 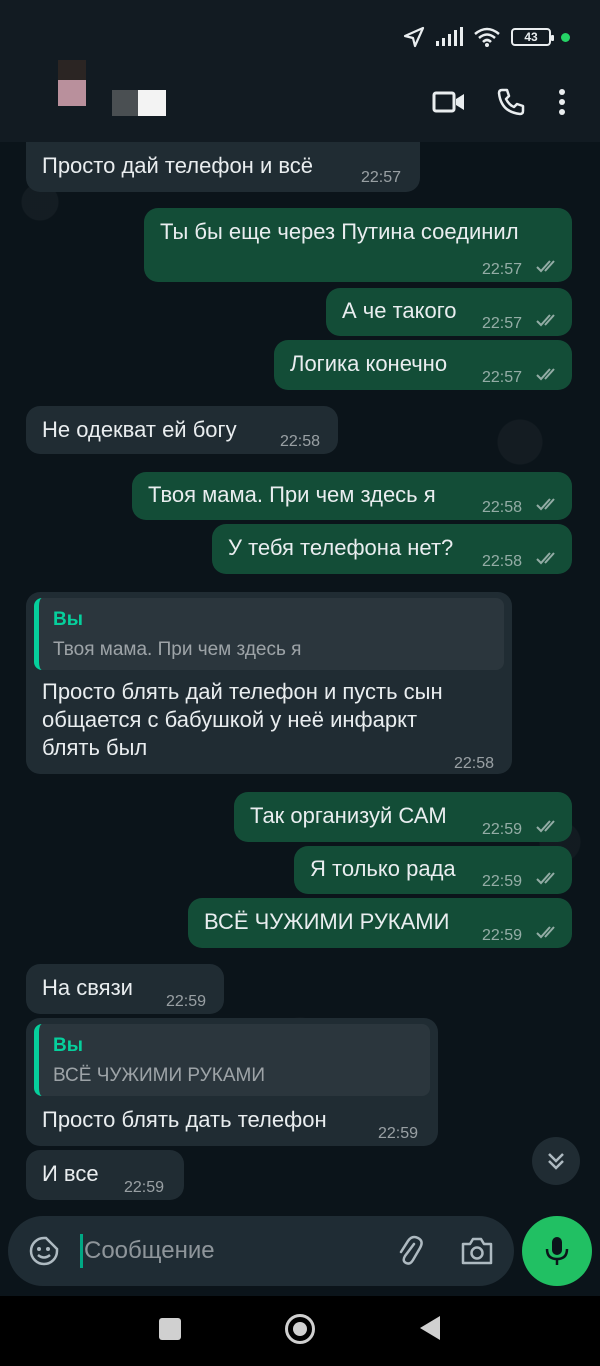 What do you see at coordinates (70, 1173) in the screenshot?
I see `message-text: И все` at bounding box center [70, 1173].